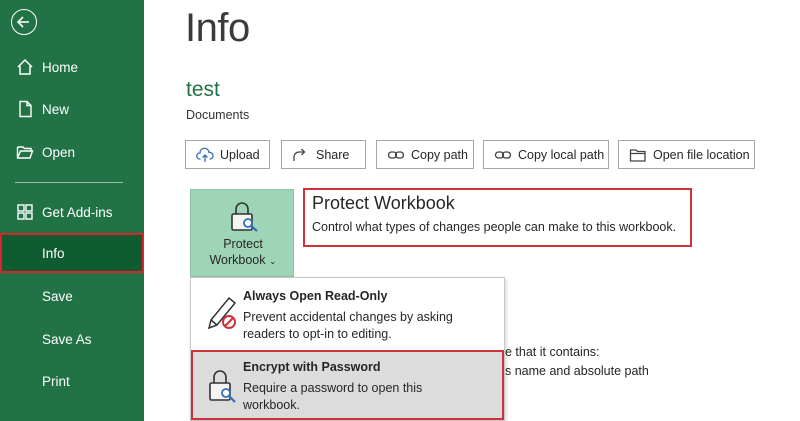  Describe the element at coordinates (56, 381) in the screenshot. I see `sidebar-item-label: Print` at that location.